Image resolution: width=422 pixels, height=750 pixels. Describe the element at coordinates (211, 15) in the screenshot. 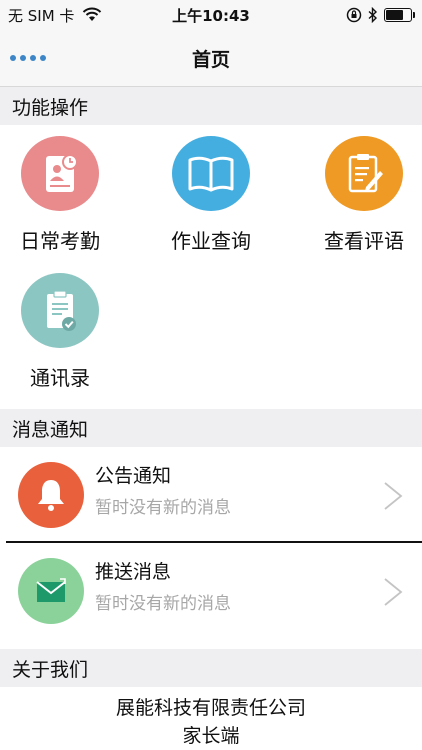

I see `status-bar: 无 SIM 卡 上午10:43` at that location.